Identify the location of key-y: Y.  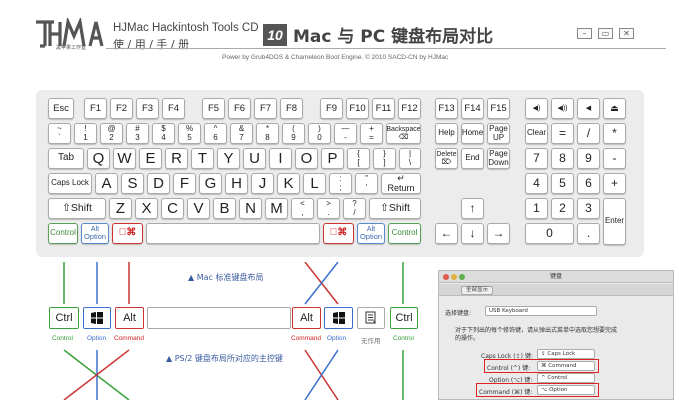
(228, 158).